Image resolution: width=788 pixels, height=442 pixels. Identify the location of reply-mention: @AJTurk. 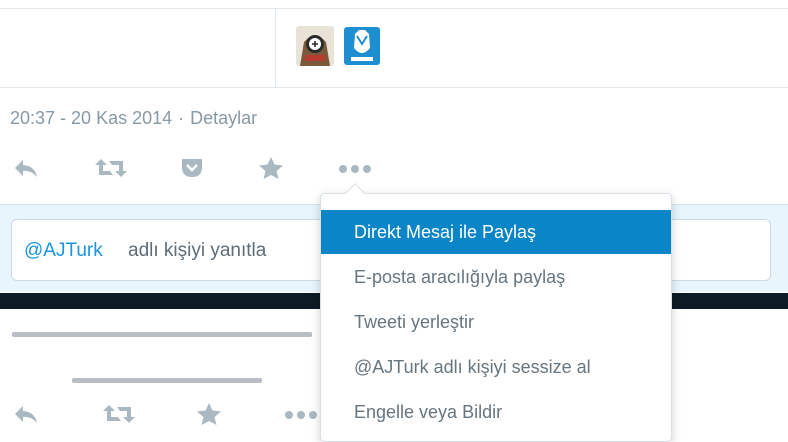
(63, 250).